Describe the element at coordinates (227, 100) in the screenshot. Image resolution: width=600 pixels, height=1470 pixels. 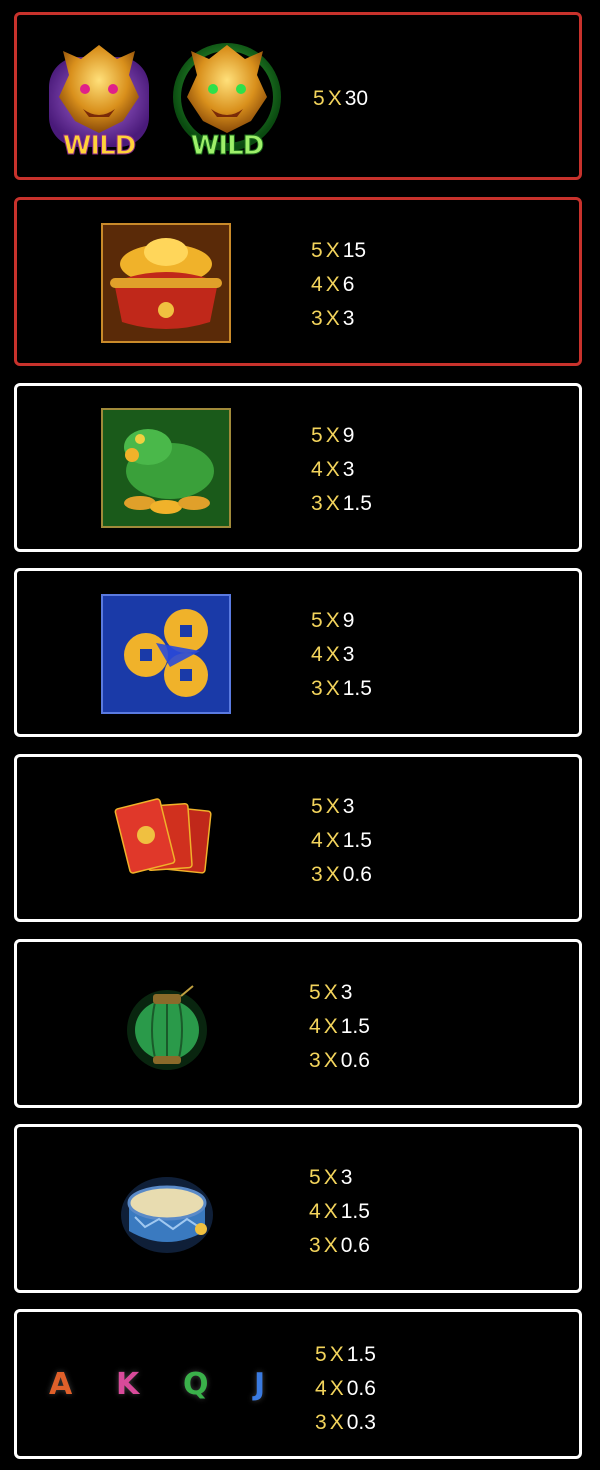
I see `green-wild-dragon-icon: WILD` at that location.